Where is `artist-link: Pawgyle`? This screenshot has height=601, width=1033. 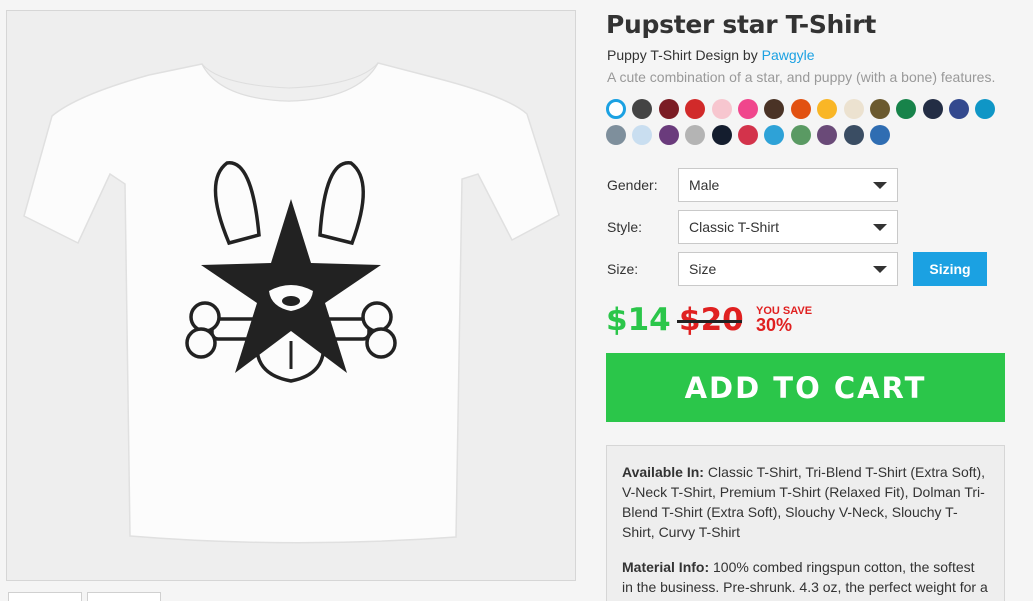 artist-link: Pawgyle is located at coordinates (788, 55).